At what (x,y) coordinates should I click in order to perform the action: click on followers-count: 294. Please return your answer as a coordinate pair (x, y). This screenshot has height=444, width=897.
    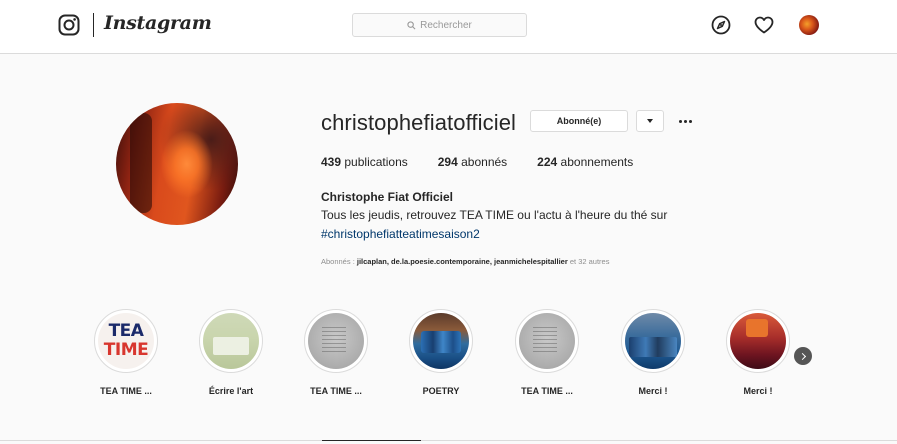
    Looking at the image, I should click on (447, 162).